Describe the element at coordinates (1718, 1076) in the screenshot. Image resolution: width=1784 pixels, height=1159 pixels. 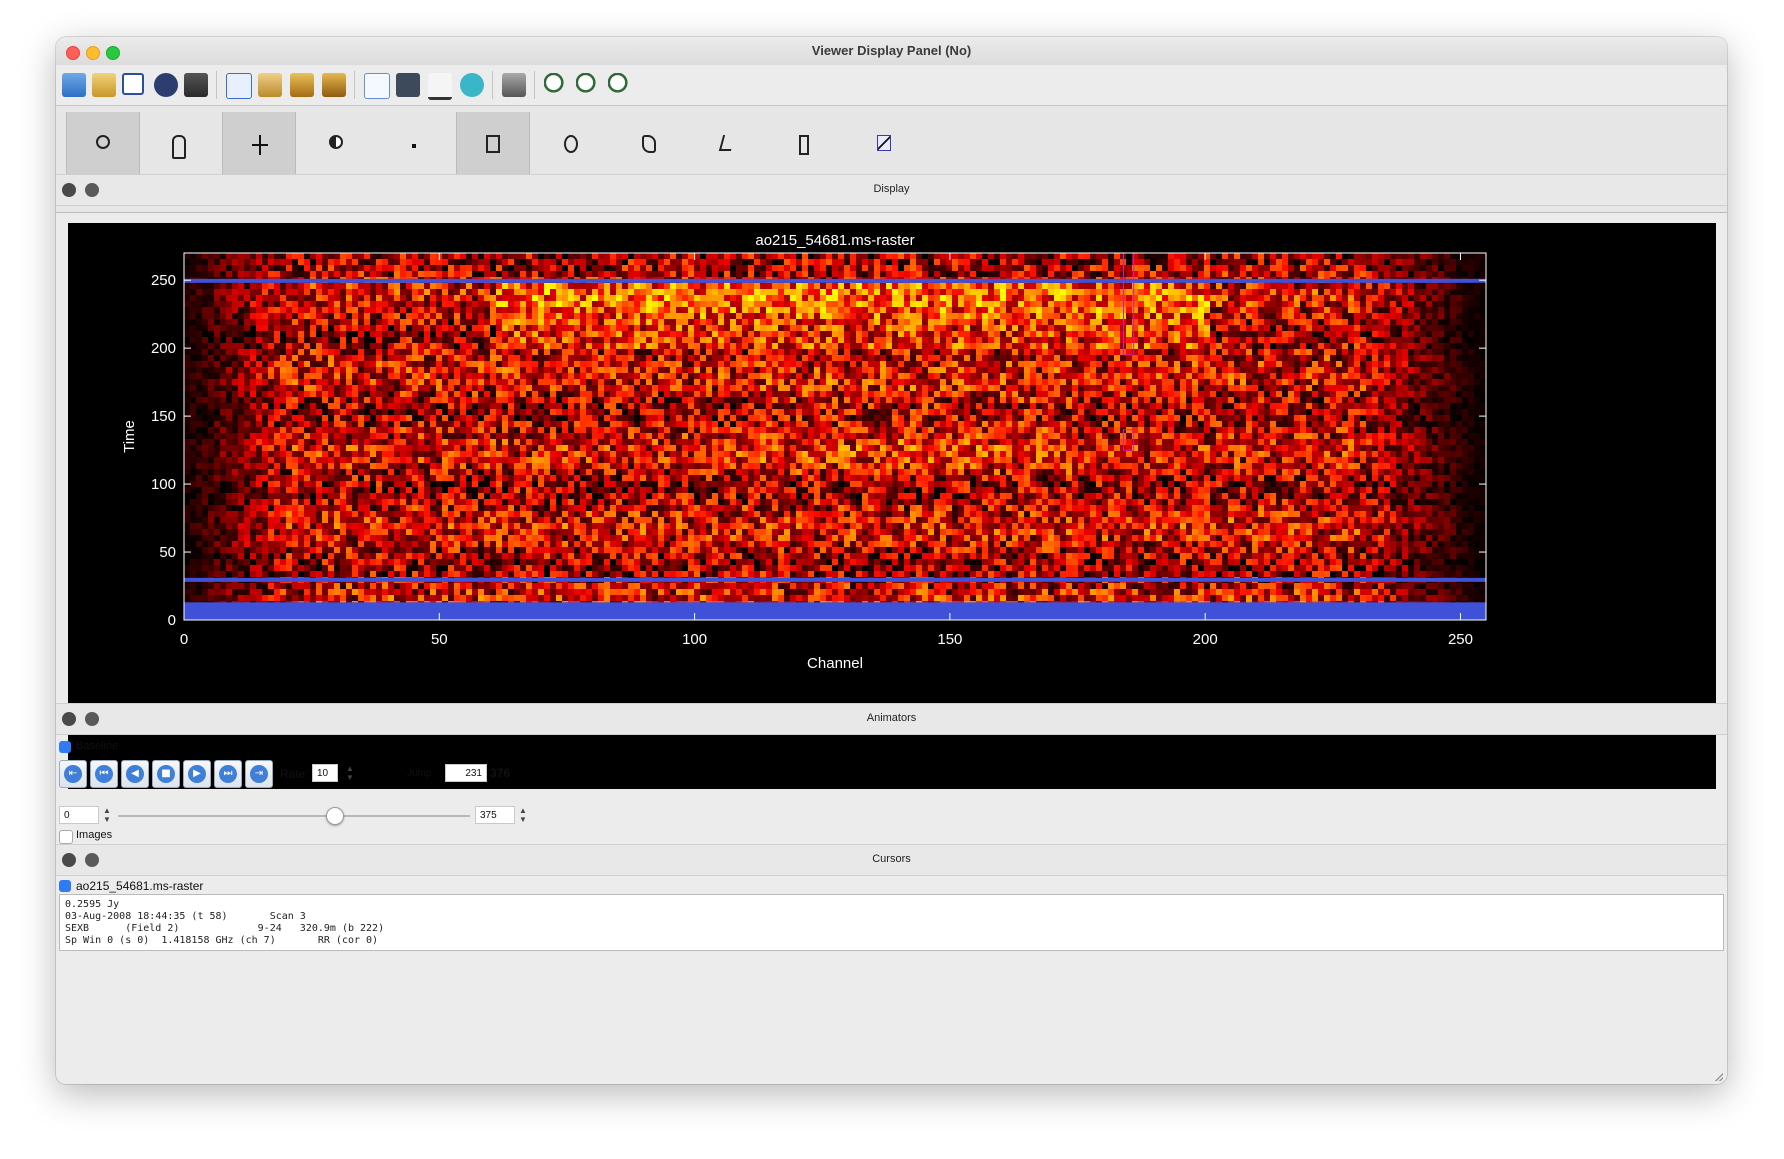
I see `window-resize-grip` at that location.